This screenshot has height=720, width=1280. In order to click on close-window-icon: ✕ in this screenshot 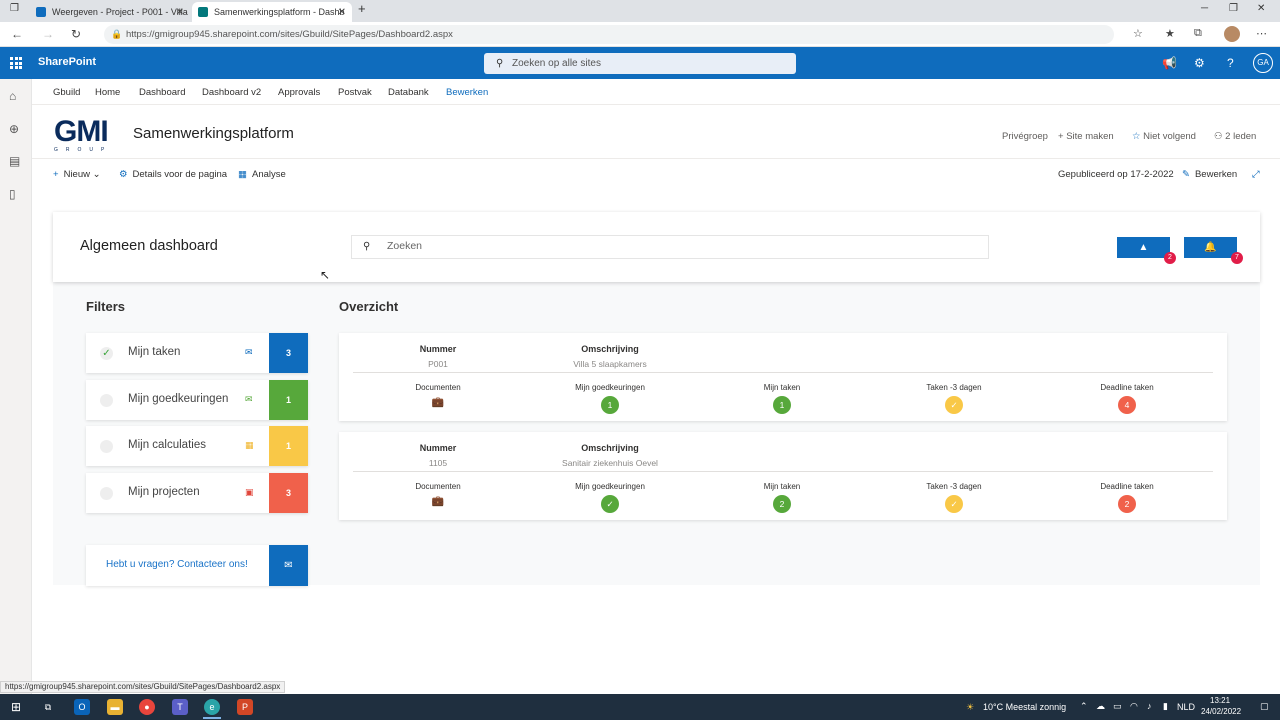, I will do `click(1261, 8)`.